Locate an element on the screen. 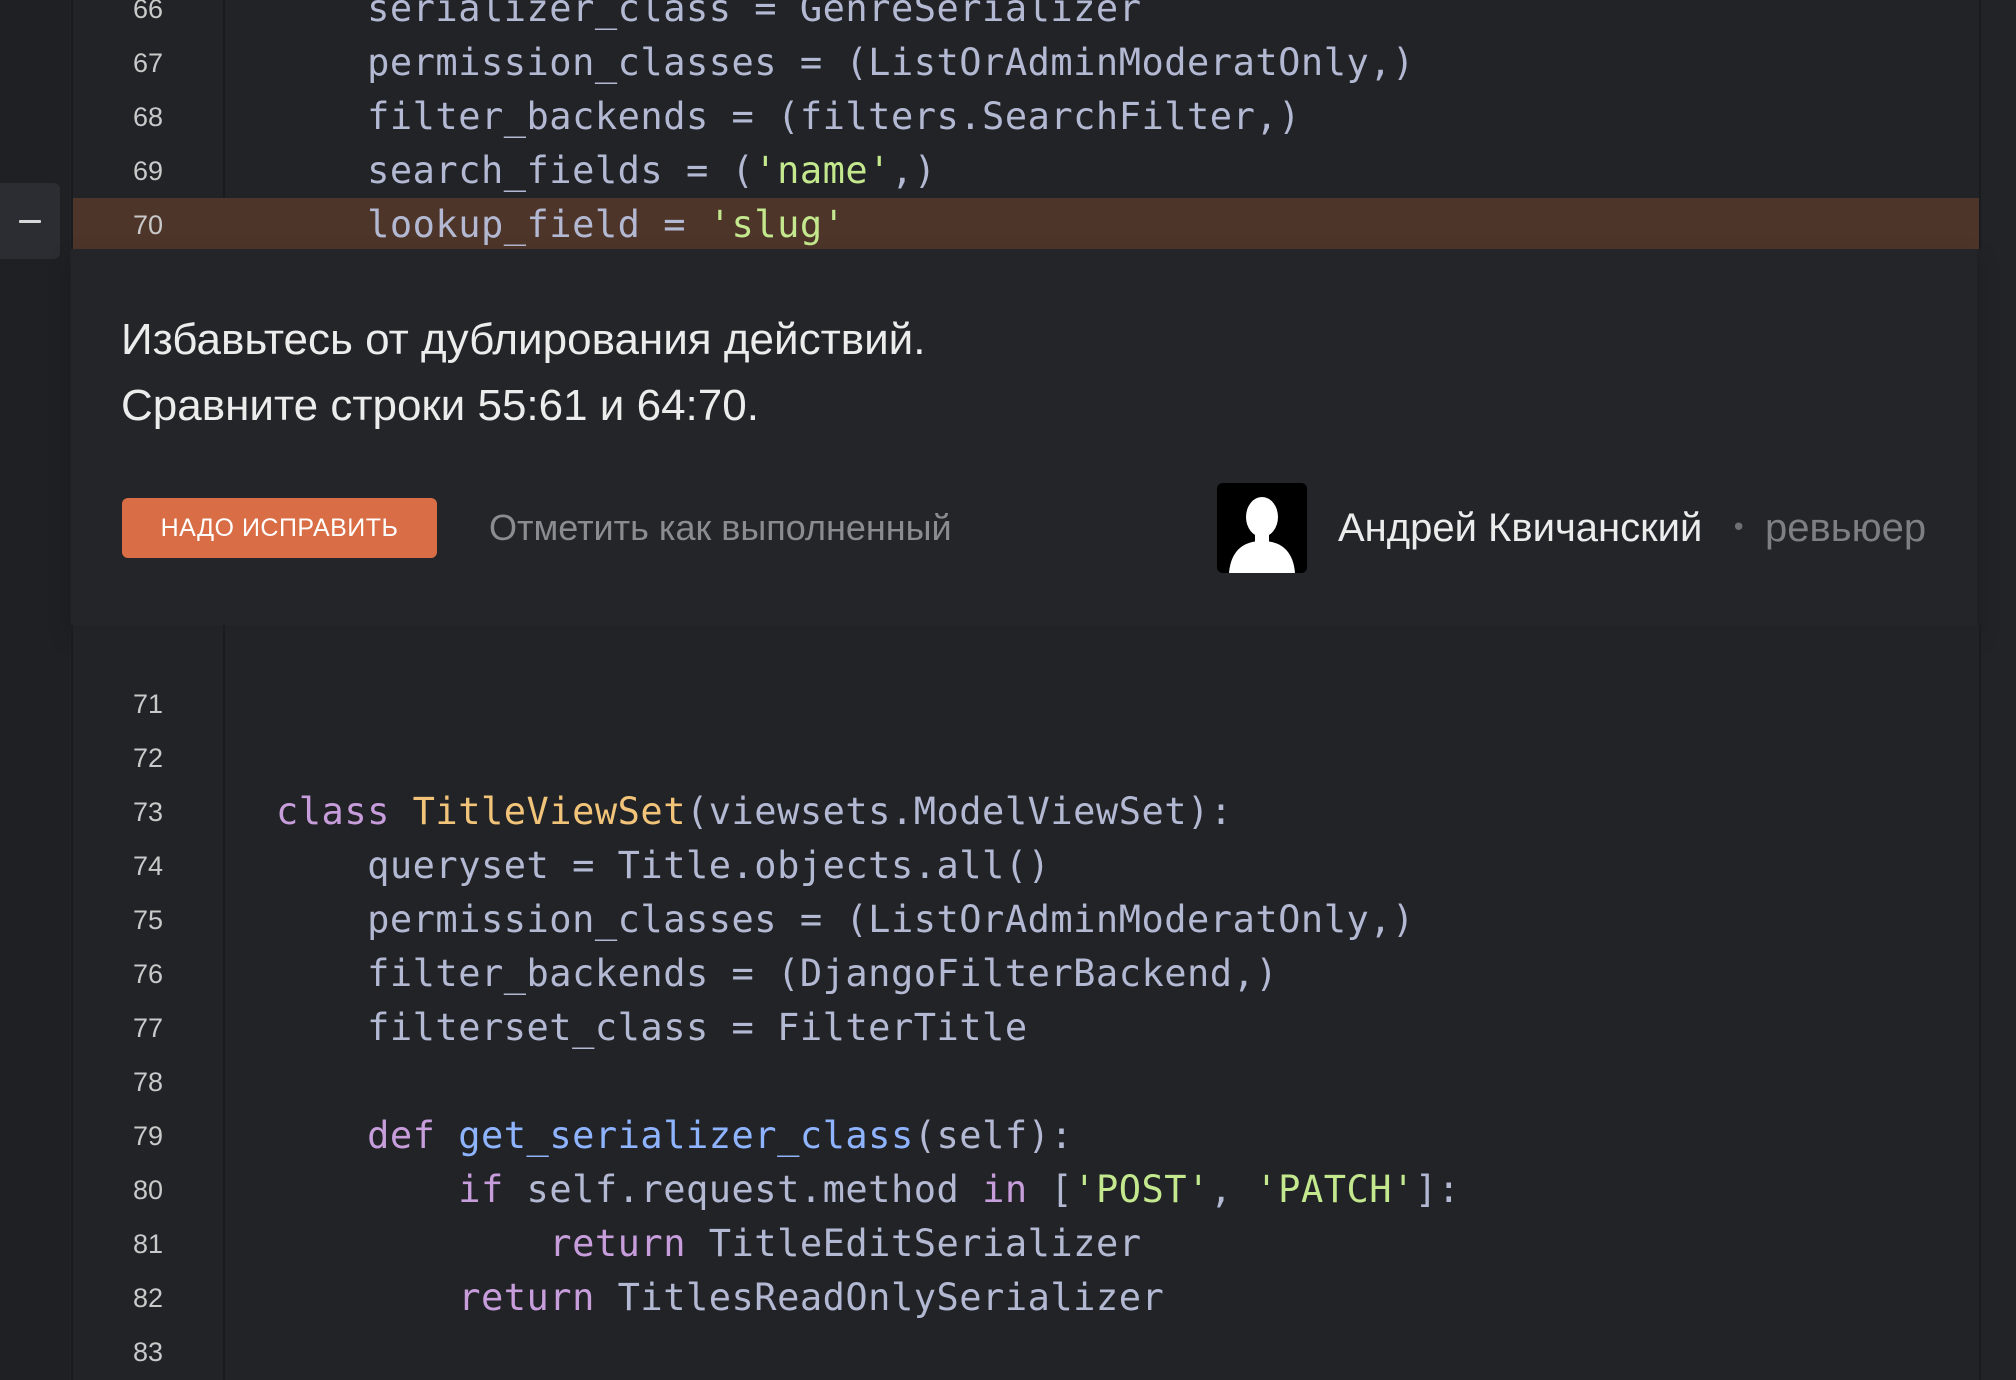  code-line: 79 def get_serializer_class(self): is located at coordinates (1026, 1136).